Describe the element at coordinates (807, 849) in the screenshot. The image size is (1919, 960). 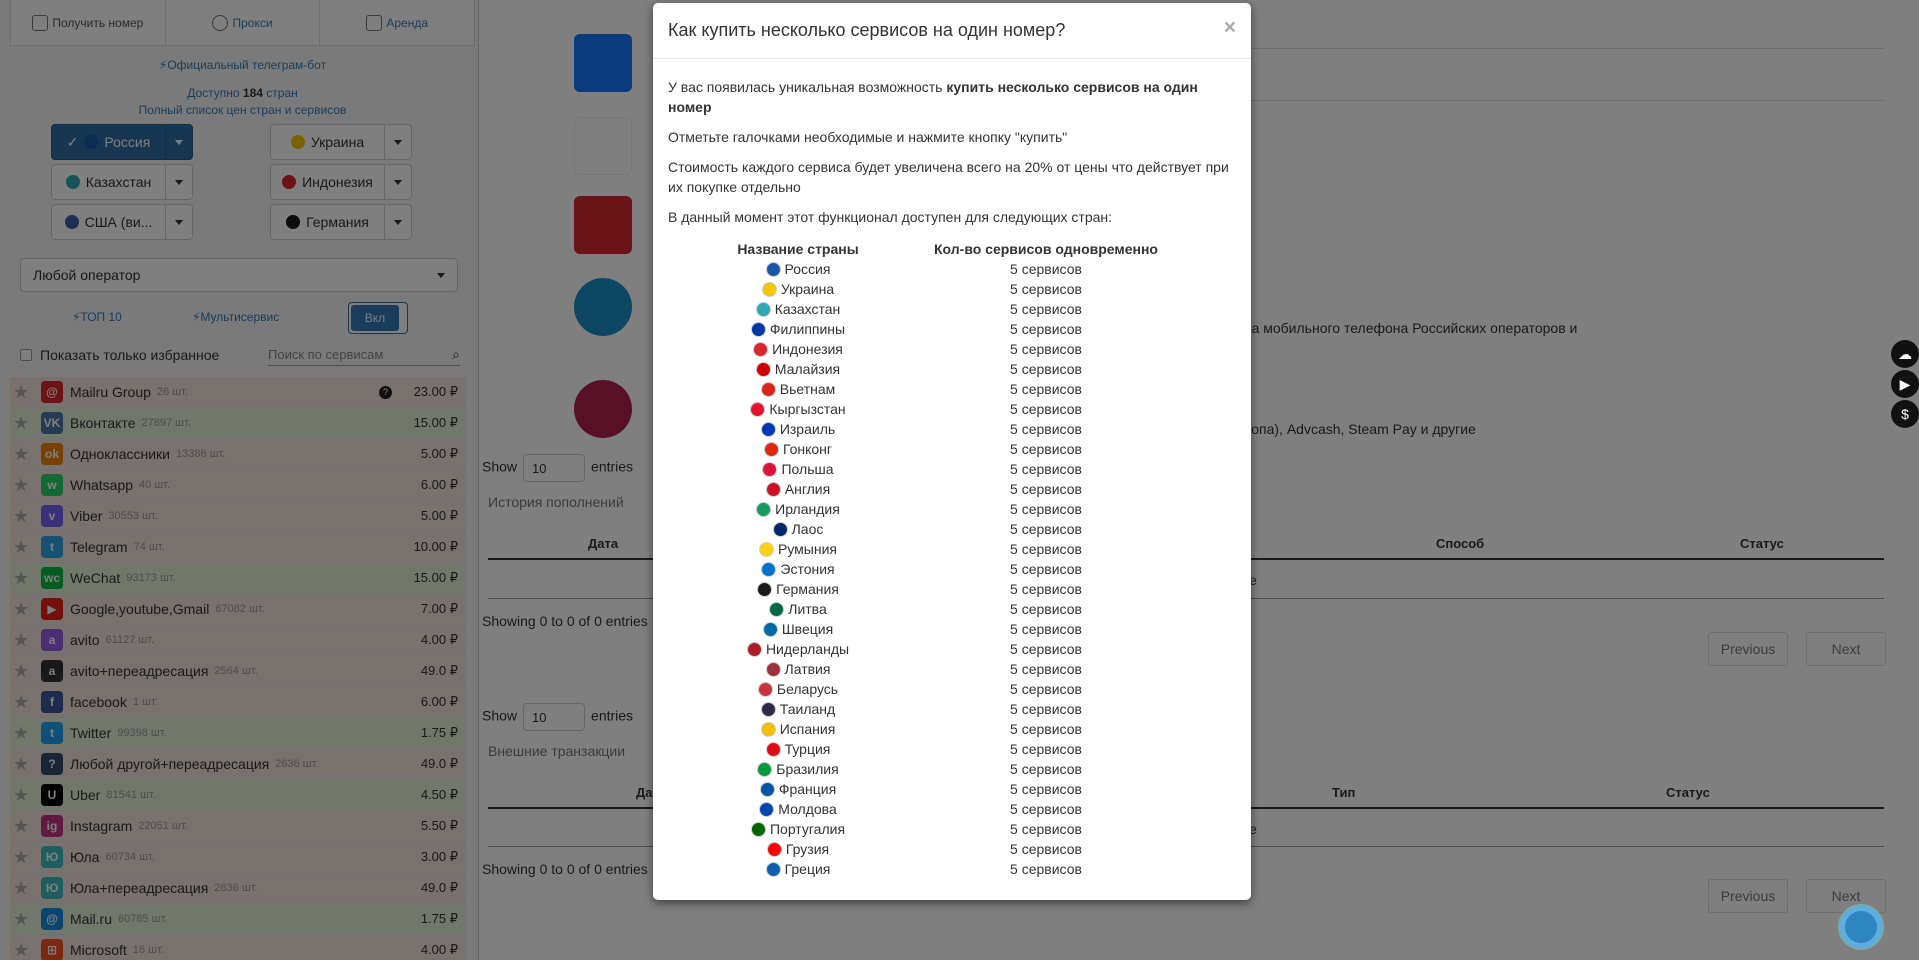
I see `country-name: Грузия` at that location.